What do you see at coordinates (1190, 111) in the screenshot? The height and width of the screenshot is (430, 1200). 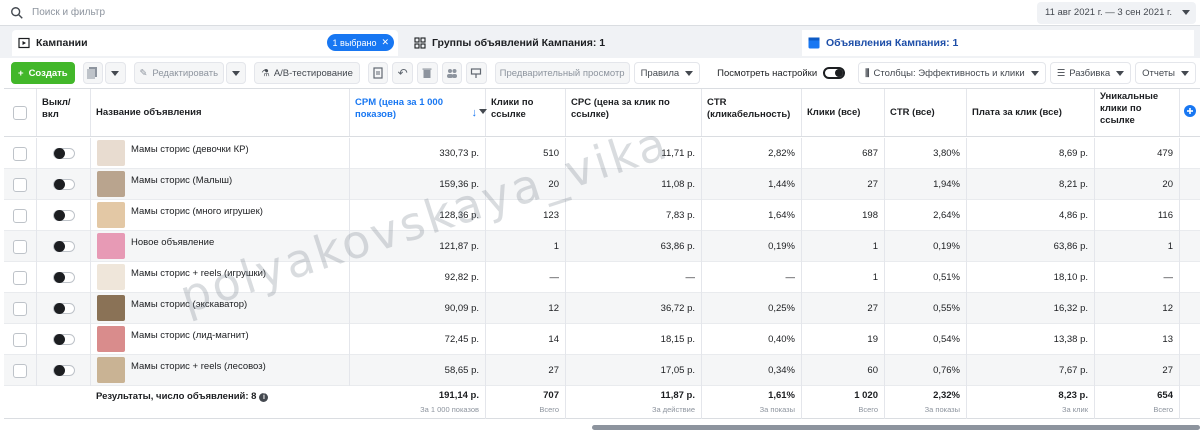 I see `add-column-icon` at bounding box center [1190, 111].